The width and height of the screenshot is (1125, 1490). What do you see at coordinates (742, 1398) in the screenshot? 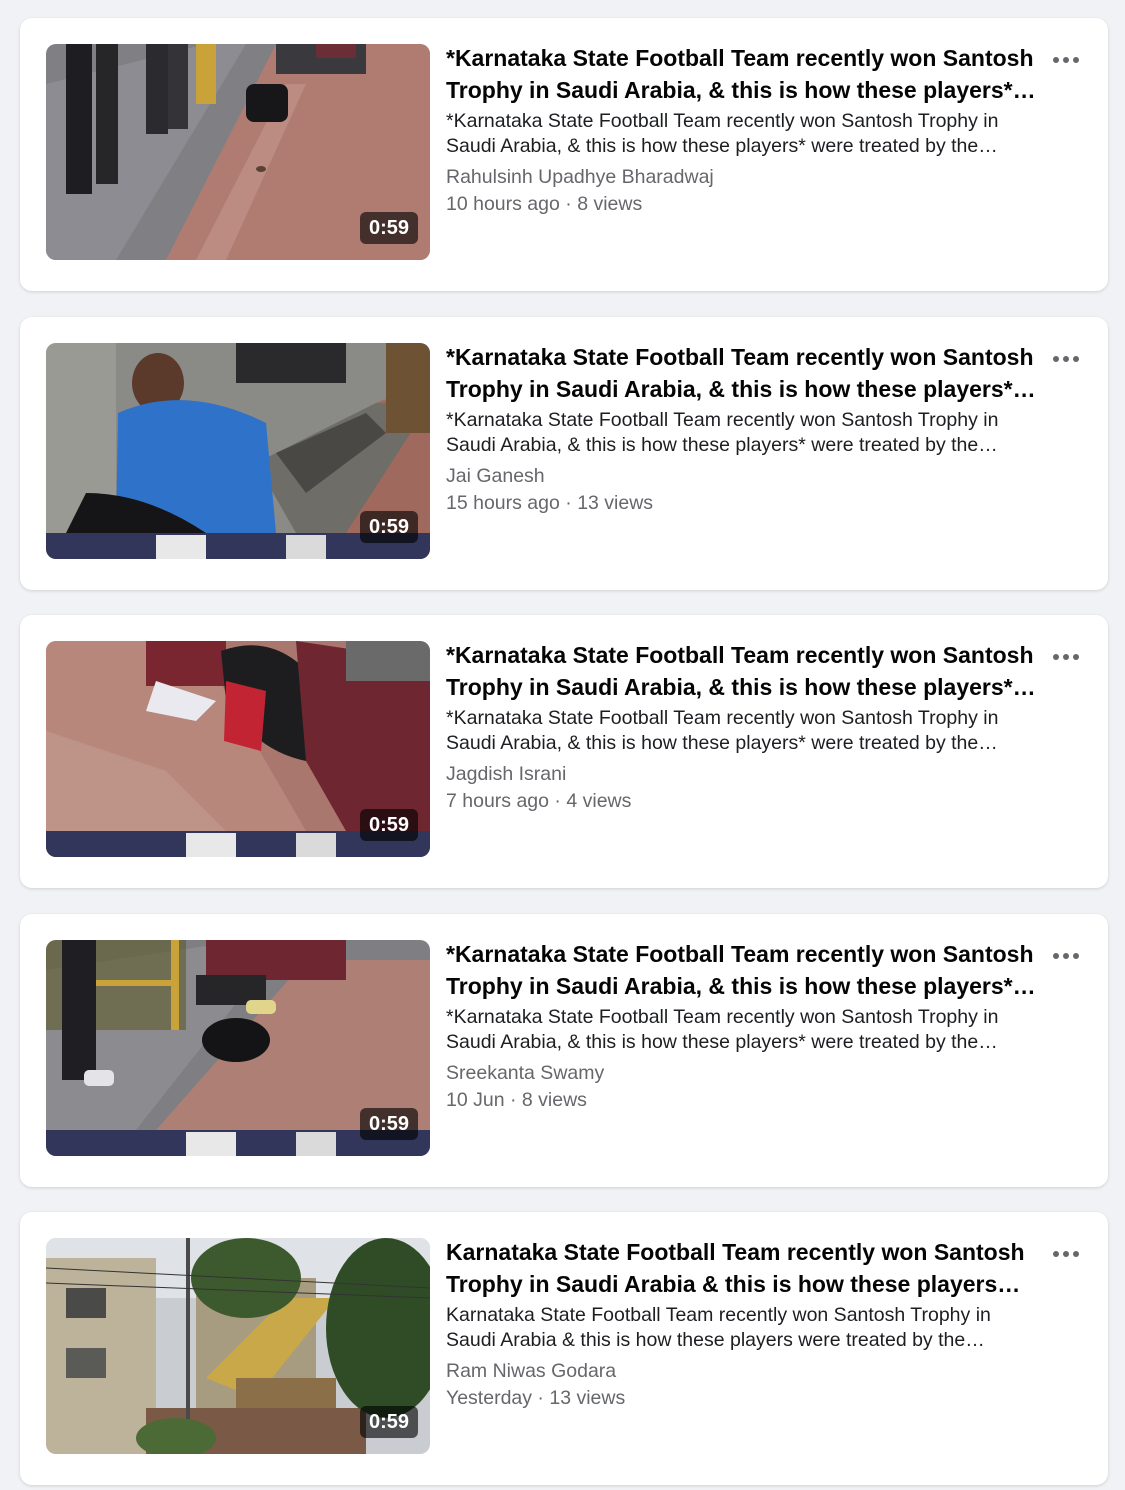
I see `video-meta: Yesterday · 13 views` at bounding box center [742, 1398].